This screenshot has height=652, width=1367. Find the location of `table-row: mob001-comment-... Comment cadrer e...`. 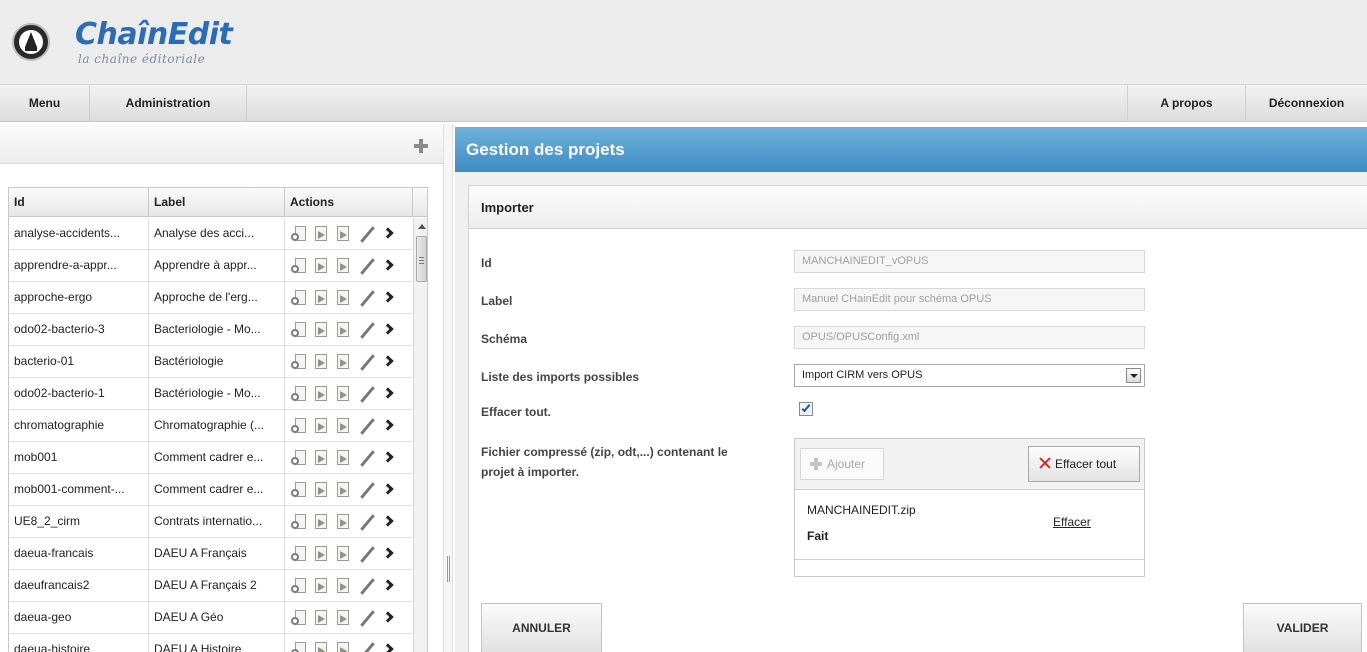

table-row: mob001-comment-... Comment cadrer e... is located at coordinates (211, 490).